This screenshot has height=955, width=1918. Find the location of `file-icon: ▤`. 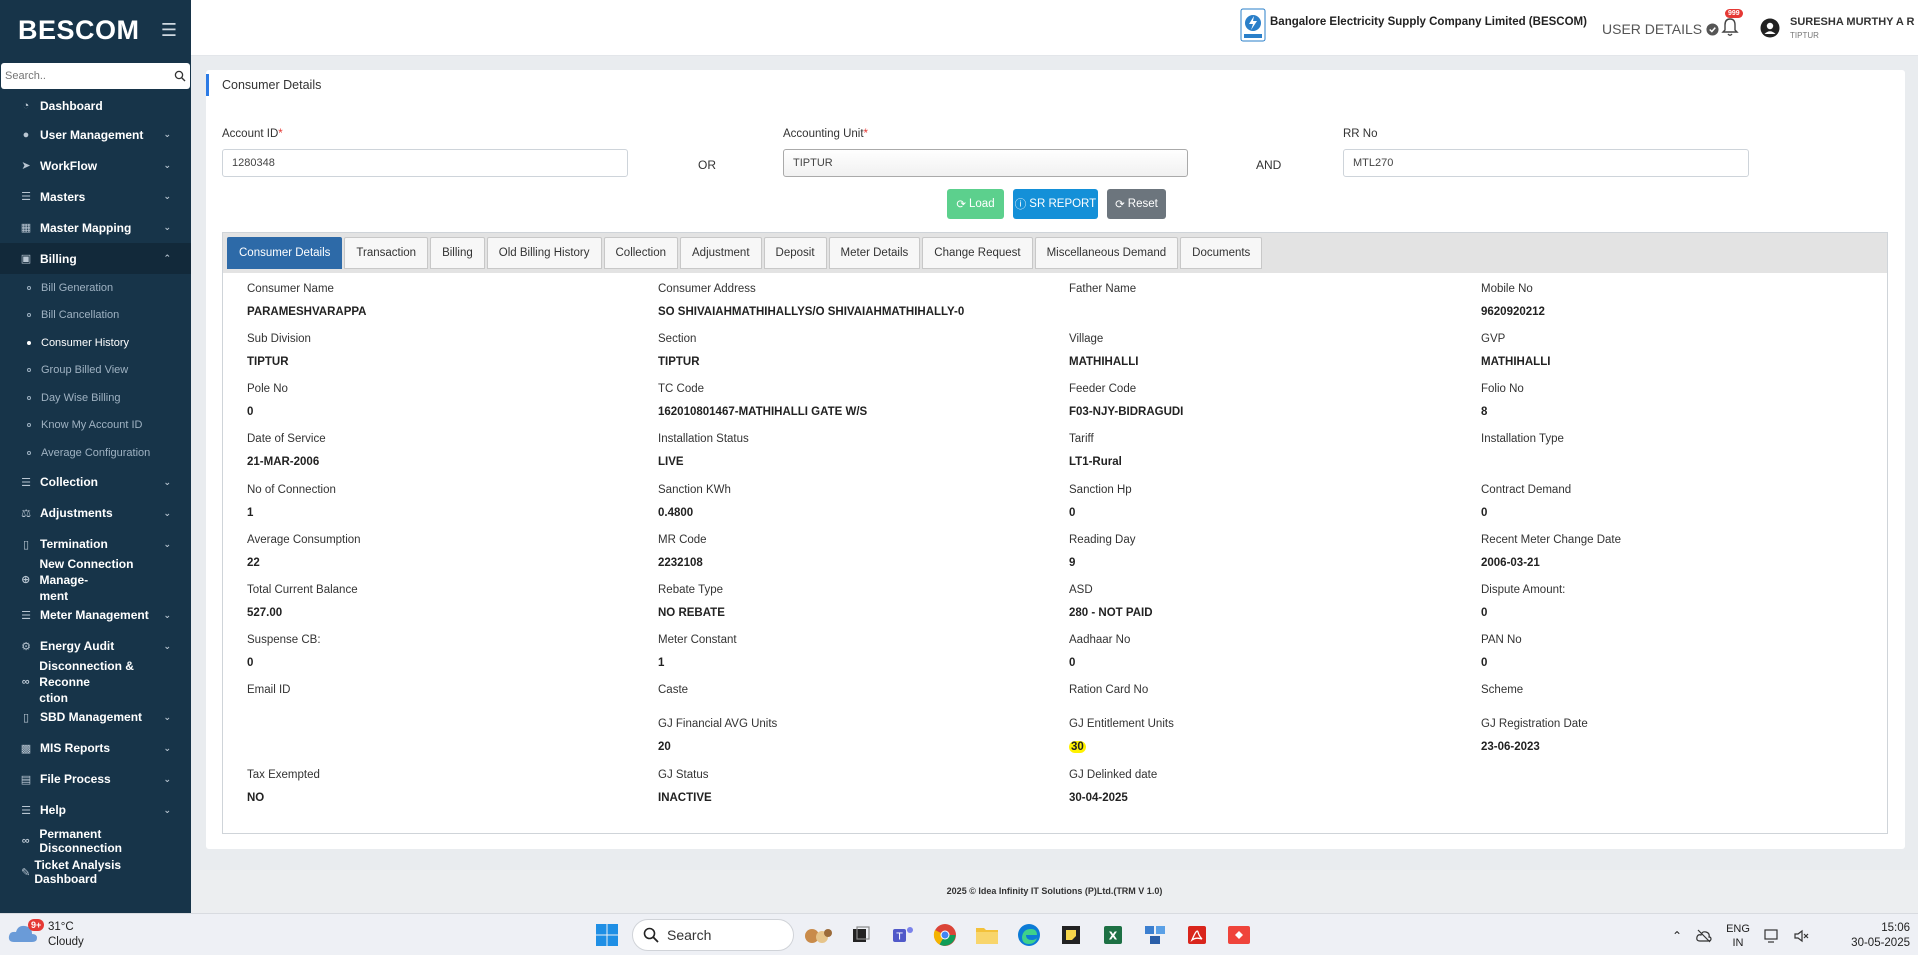

file-icon: ▤ is located at coordinates (26, 779).